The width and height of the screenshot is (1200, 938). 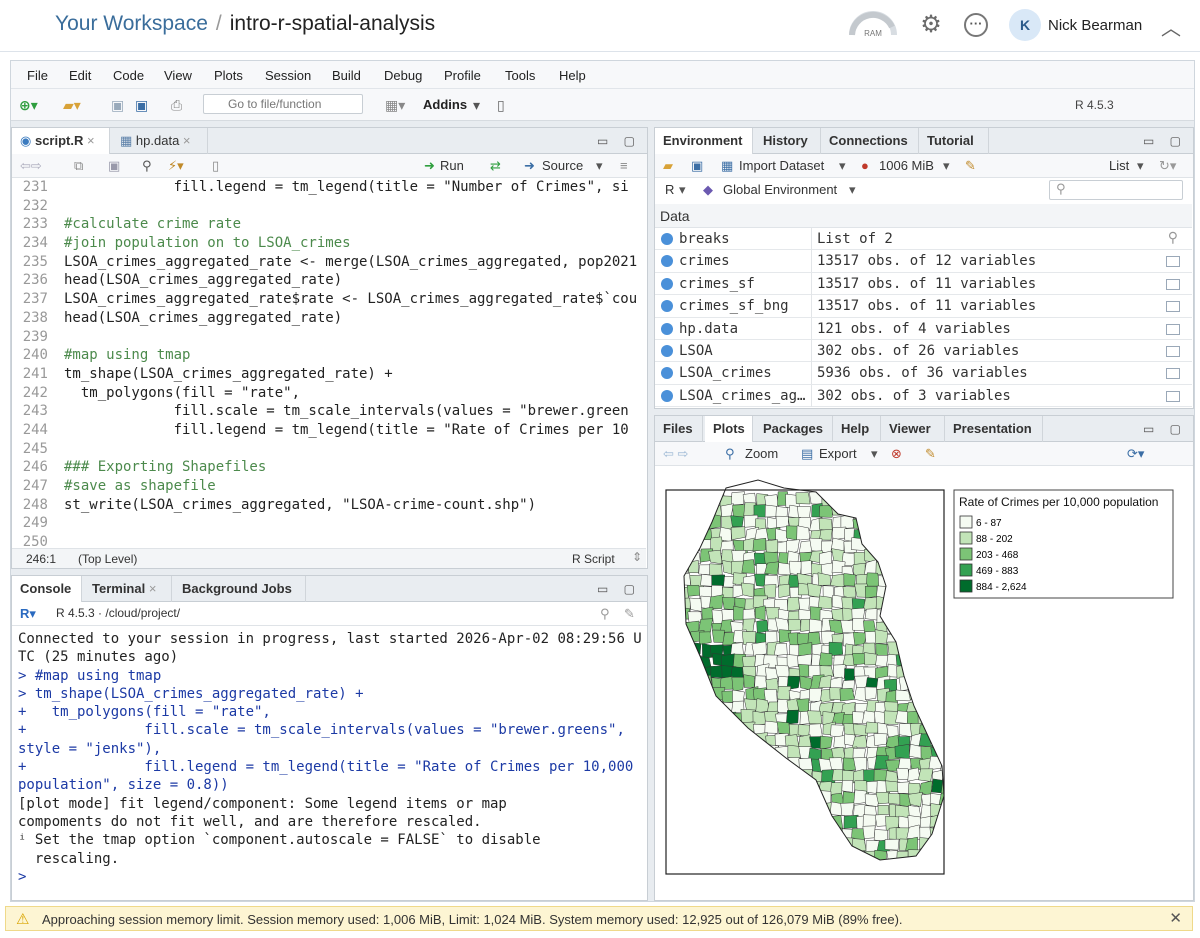 What do you see at coordinates (923, 328) in the screenshot?
I see `environment-row: hp.data 121 obs. of 4 variables` at bounding box center [923, 328].